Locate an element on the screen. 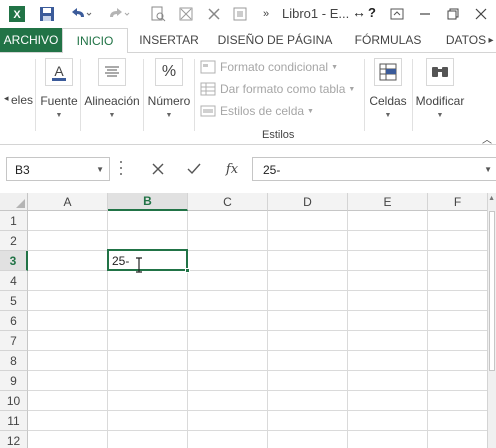 The width and height of the screenshot is (496, 448). font-icon: A is located at coordinates (59, 72).